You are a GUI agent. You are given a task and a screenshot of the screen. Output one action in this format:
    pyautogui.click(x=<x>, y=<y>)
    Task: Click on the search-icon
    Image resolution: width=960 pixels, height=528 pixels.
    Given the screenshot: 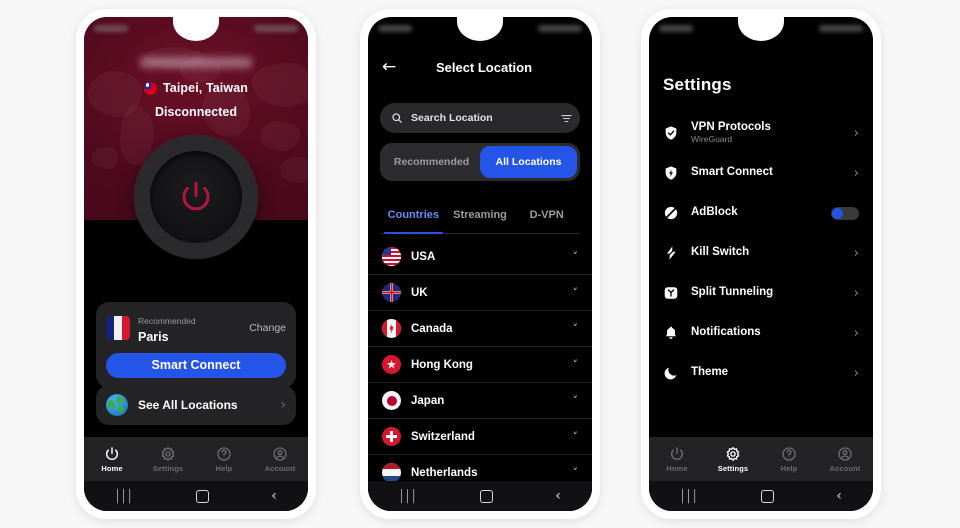 What is the action you would take?
    pyautogui.click(x=397, y=118)
    